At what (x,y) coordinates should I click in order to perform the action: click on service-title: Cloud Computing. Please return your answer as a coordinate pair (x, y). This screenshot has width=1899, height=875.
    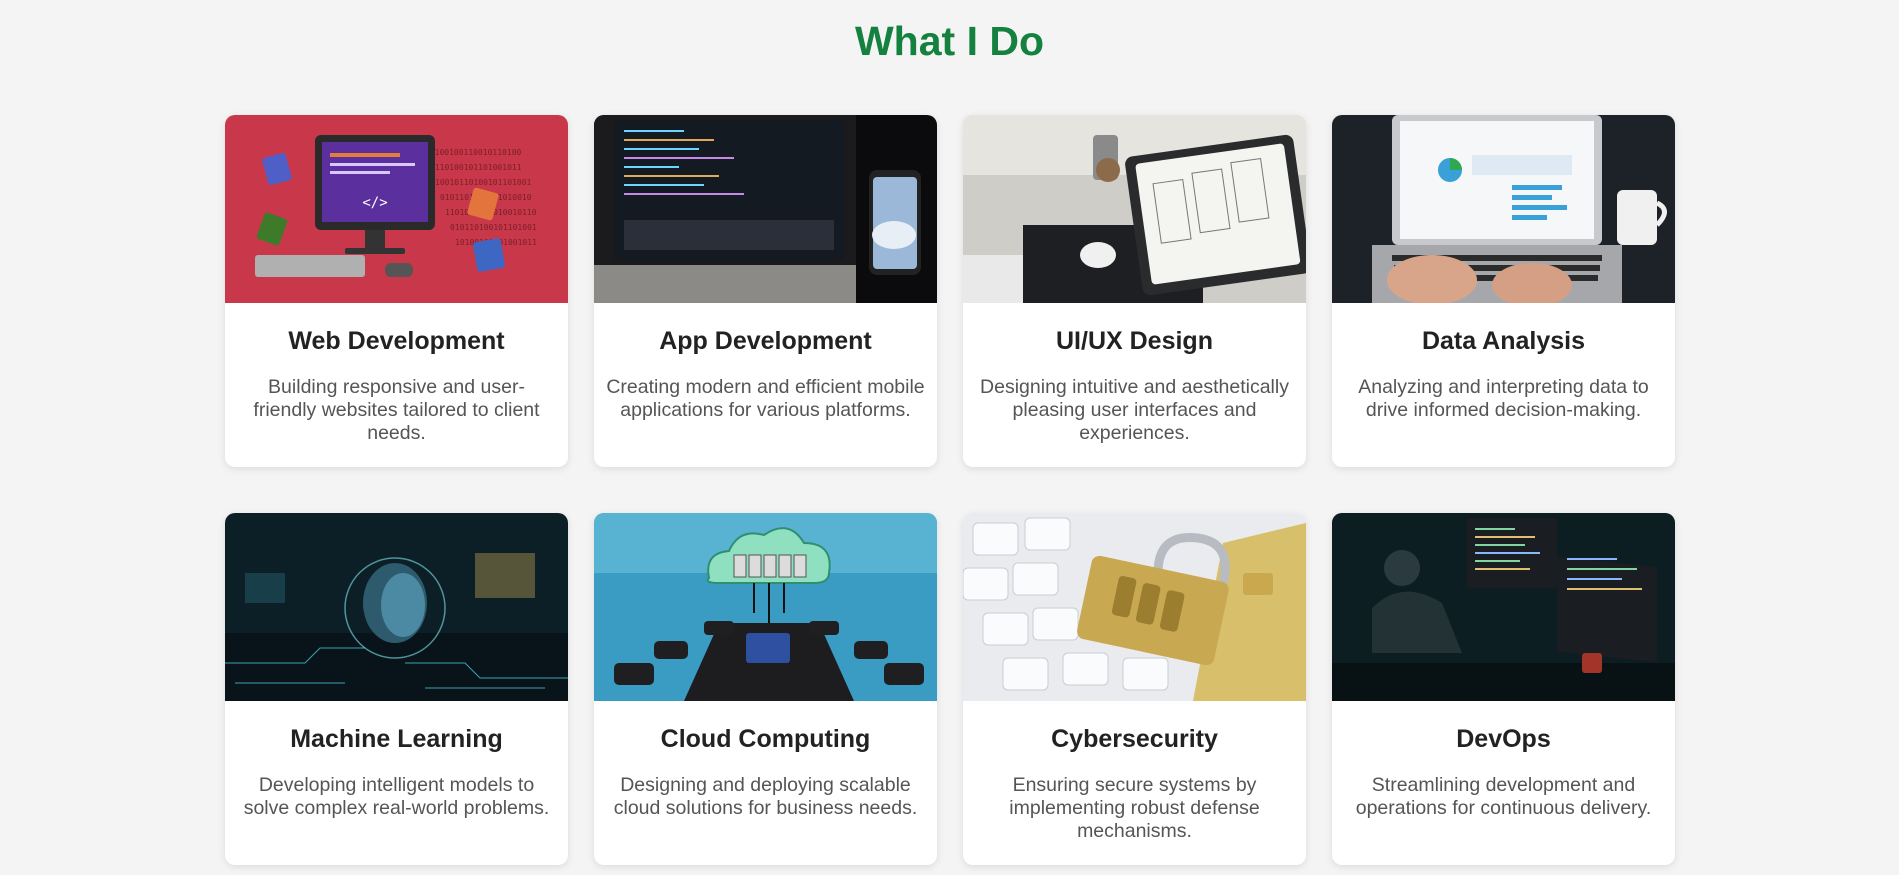
    Looking at the image, I should click on (765, 739).